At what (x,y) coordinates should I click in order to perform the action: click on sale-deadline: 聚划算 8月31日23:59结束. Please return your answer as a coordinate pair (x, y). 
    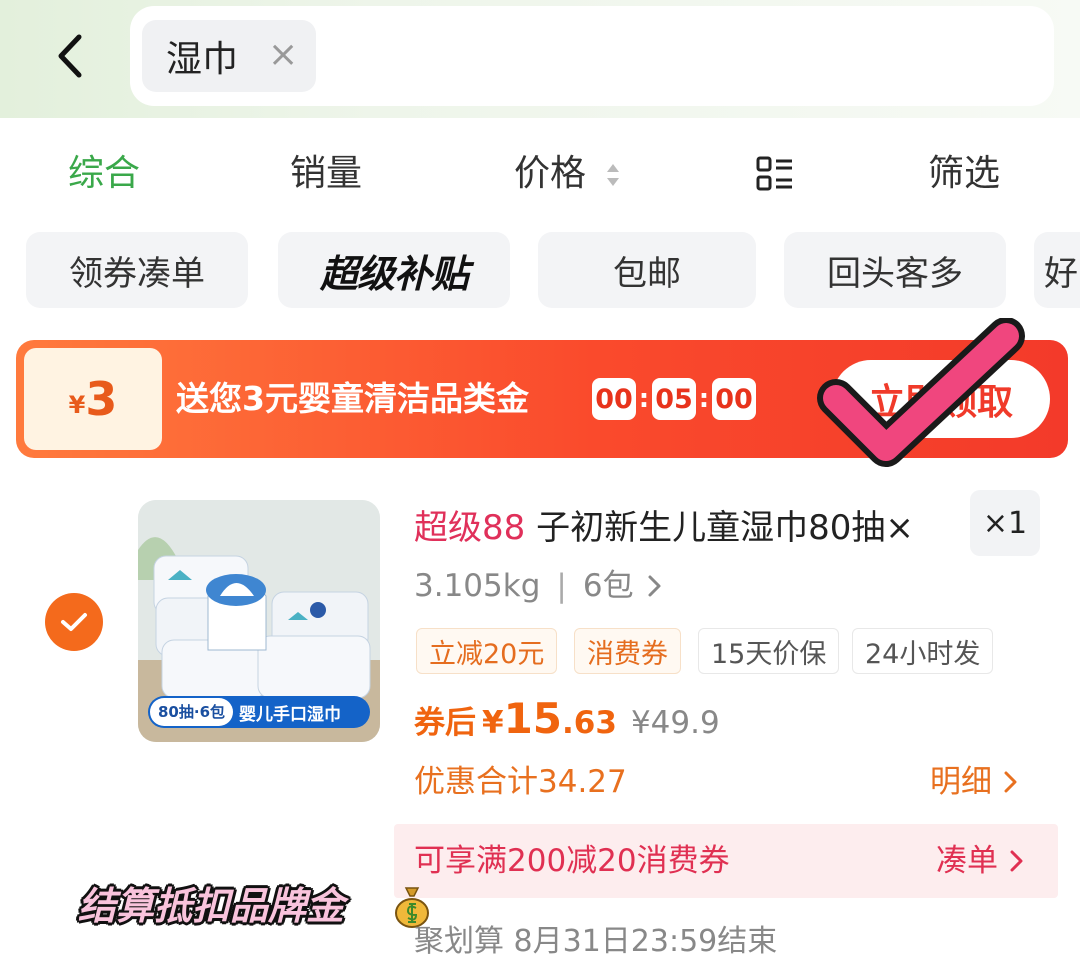
    Looking at the image, I should click on (596, 941).